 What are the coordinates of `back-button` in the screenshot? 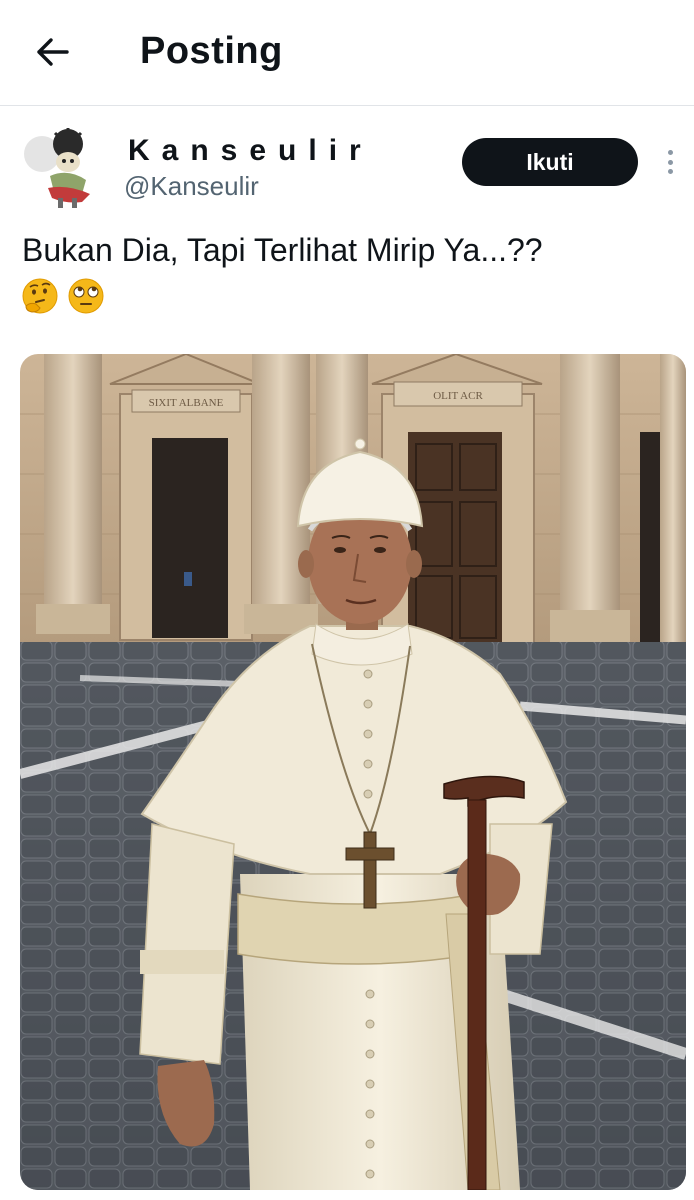 It's located at (52, 52).